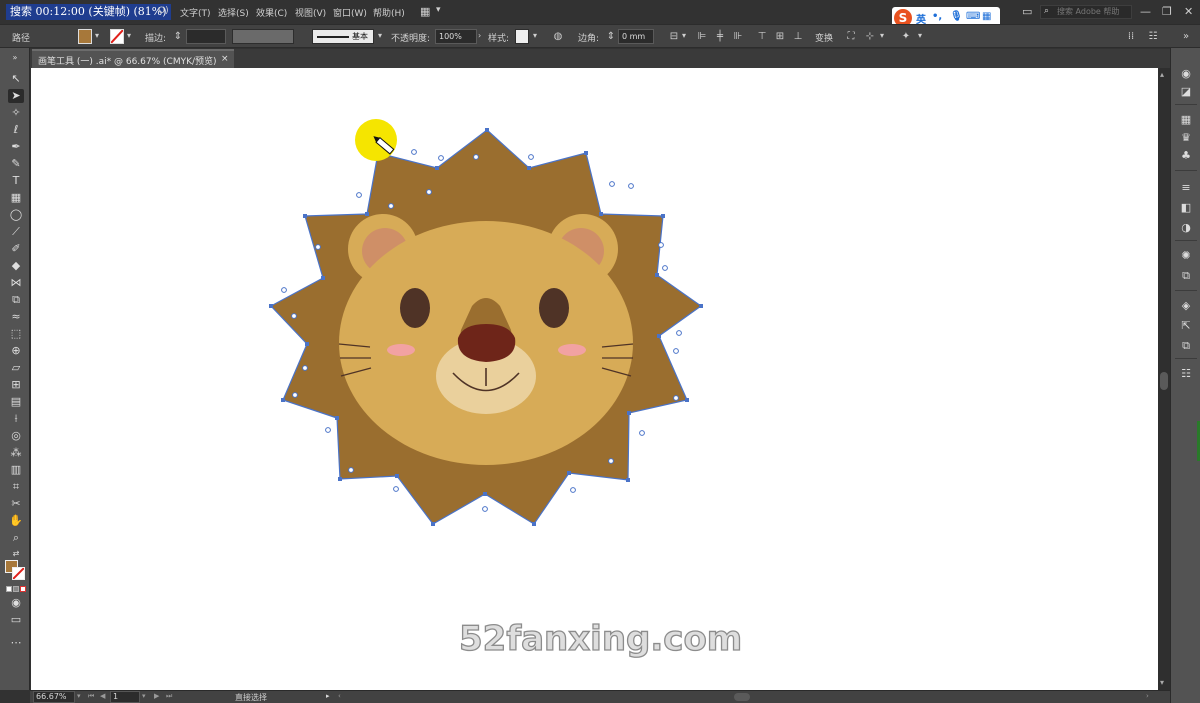 The width and height of the screenshot is (1200, 703). Describe the element at coordinates (1186, 208) in the screenshot. I see `gradient-panel-icon: ◧` at that location.